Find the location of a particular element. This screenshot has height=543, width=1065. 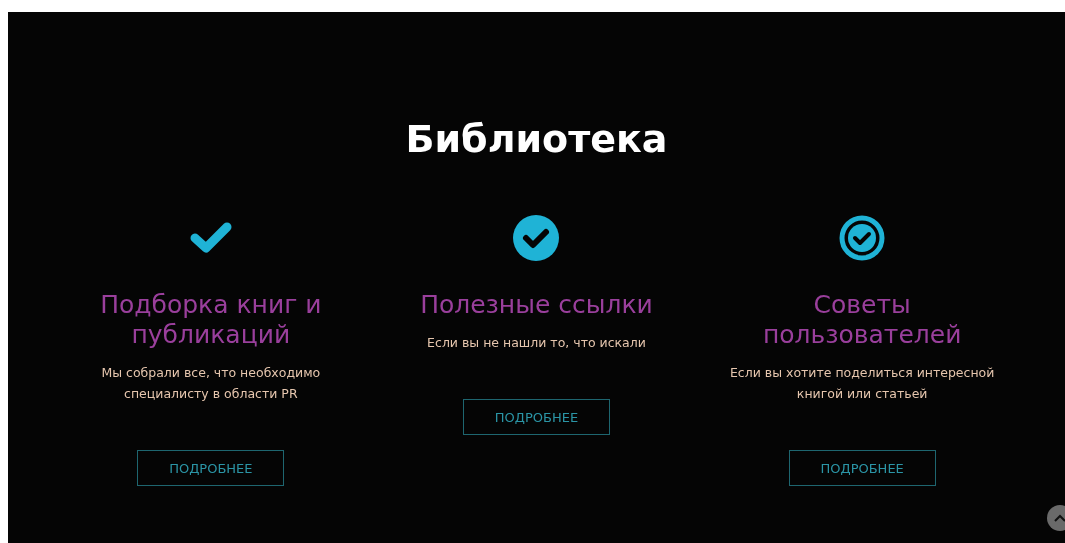

feature-heading: Полезные ссылки is located at coordinates (536, 305).